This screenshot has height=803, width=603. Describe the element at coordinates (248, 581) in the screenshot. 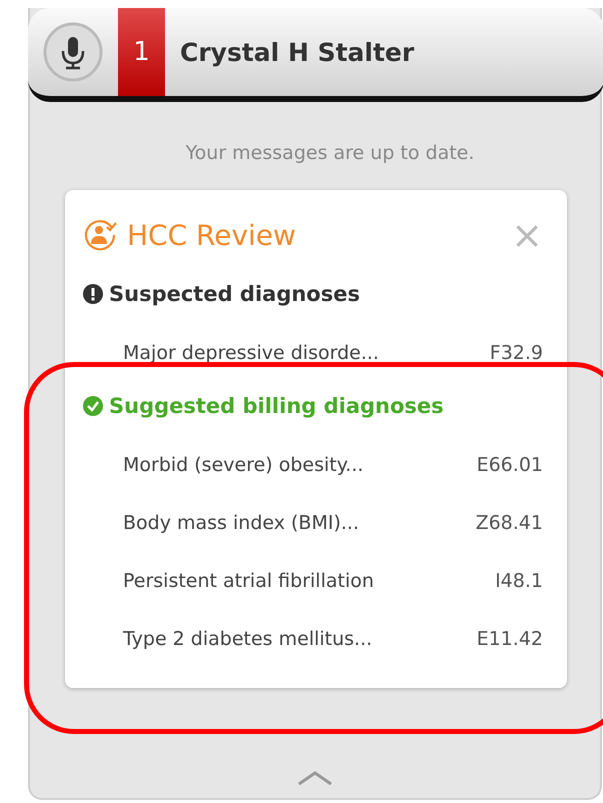

I see `diagnosis-name: Persistent atrial fibrillation` at that location.